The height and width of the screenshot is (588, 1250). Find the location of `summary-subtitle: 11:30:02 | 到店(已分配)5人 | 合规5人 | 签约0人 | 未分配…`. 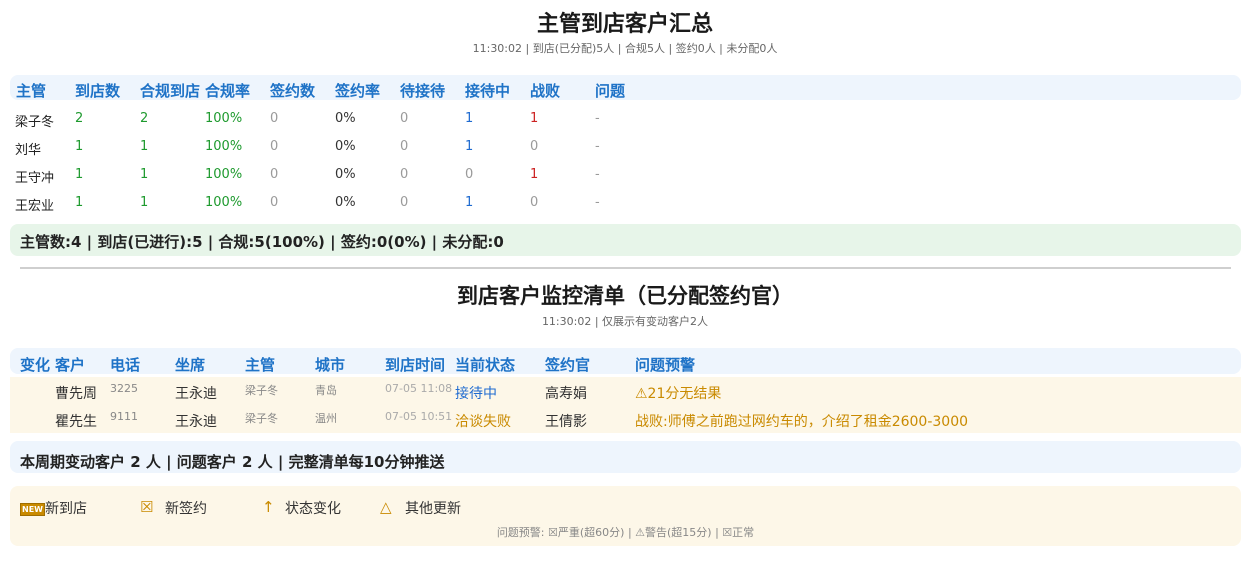

summary-subtitle: 11:30:02 | 到店(已分配)5人 | 合规5人 | 签约0人 | 未分配… is located at coordinates (625, 48).